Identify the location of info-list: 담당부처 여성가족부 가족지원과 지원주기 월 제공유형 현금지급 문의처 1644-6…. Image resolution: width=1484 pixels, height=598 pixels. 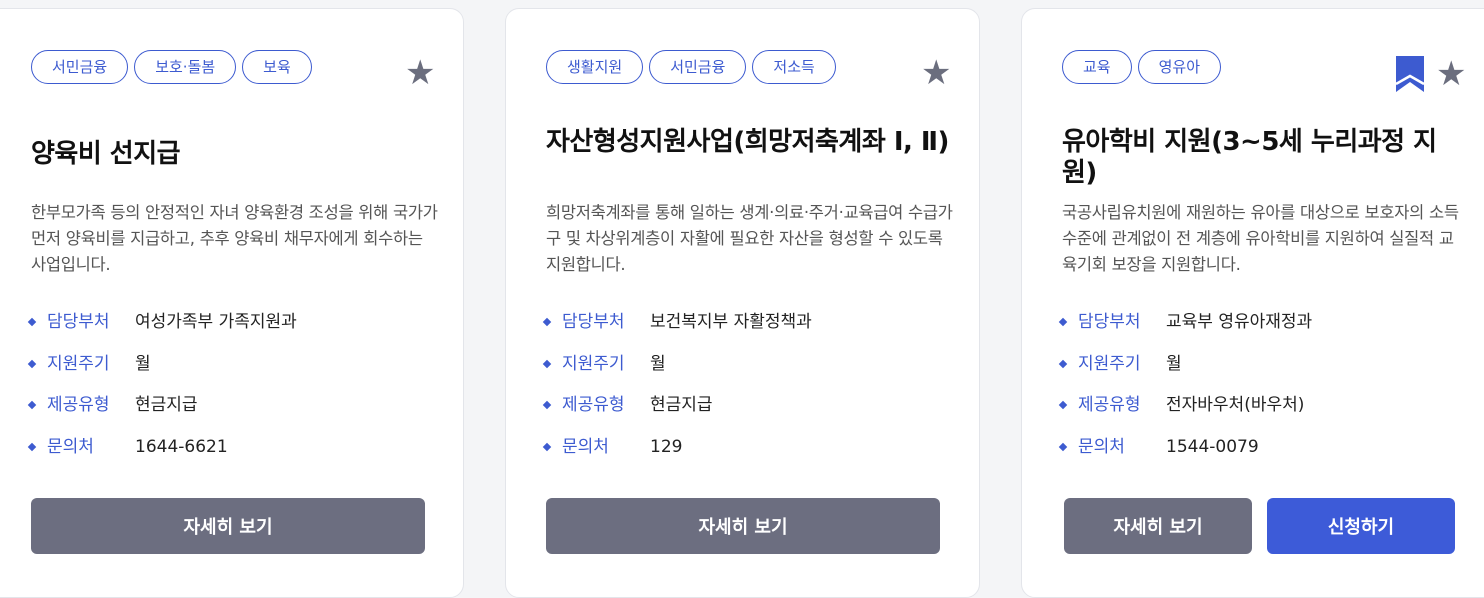
(162, 392).